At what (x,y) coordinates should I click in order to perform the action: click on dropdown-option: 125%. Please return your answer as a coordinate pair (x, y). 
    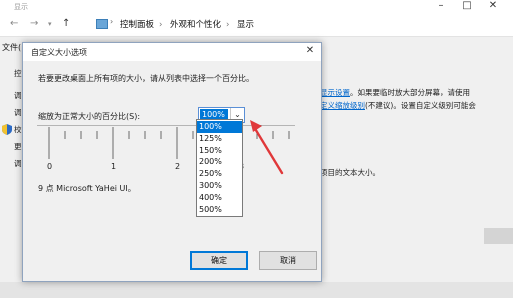
    Looking at the image, I should click on (219, 139).